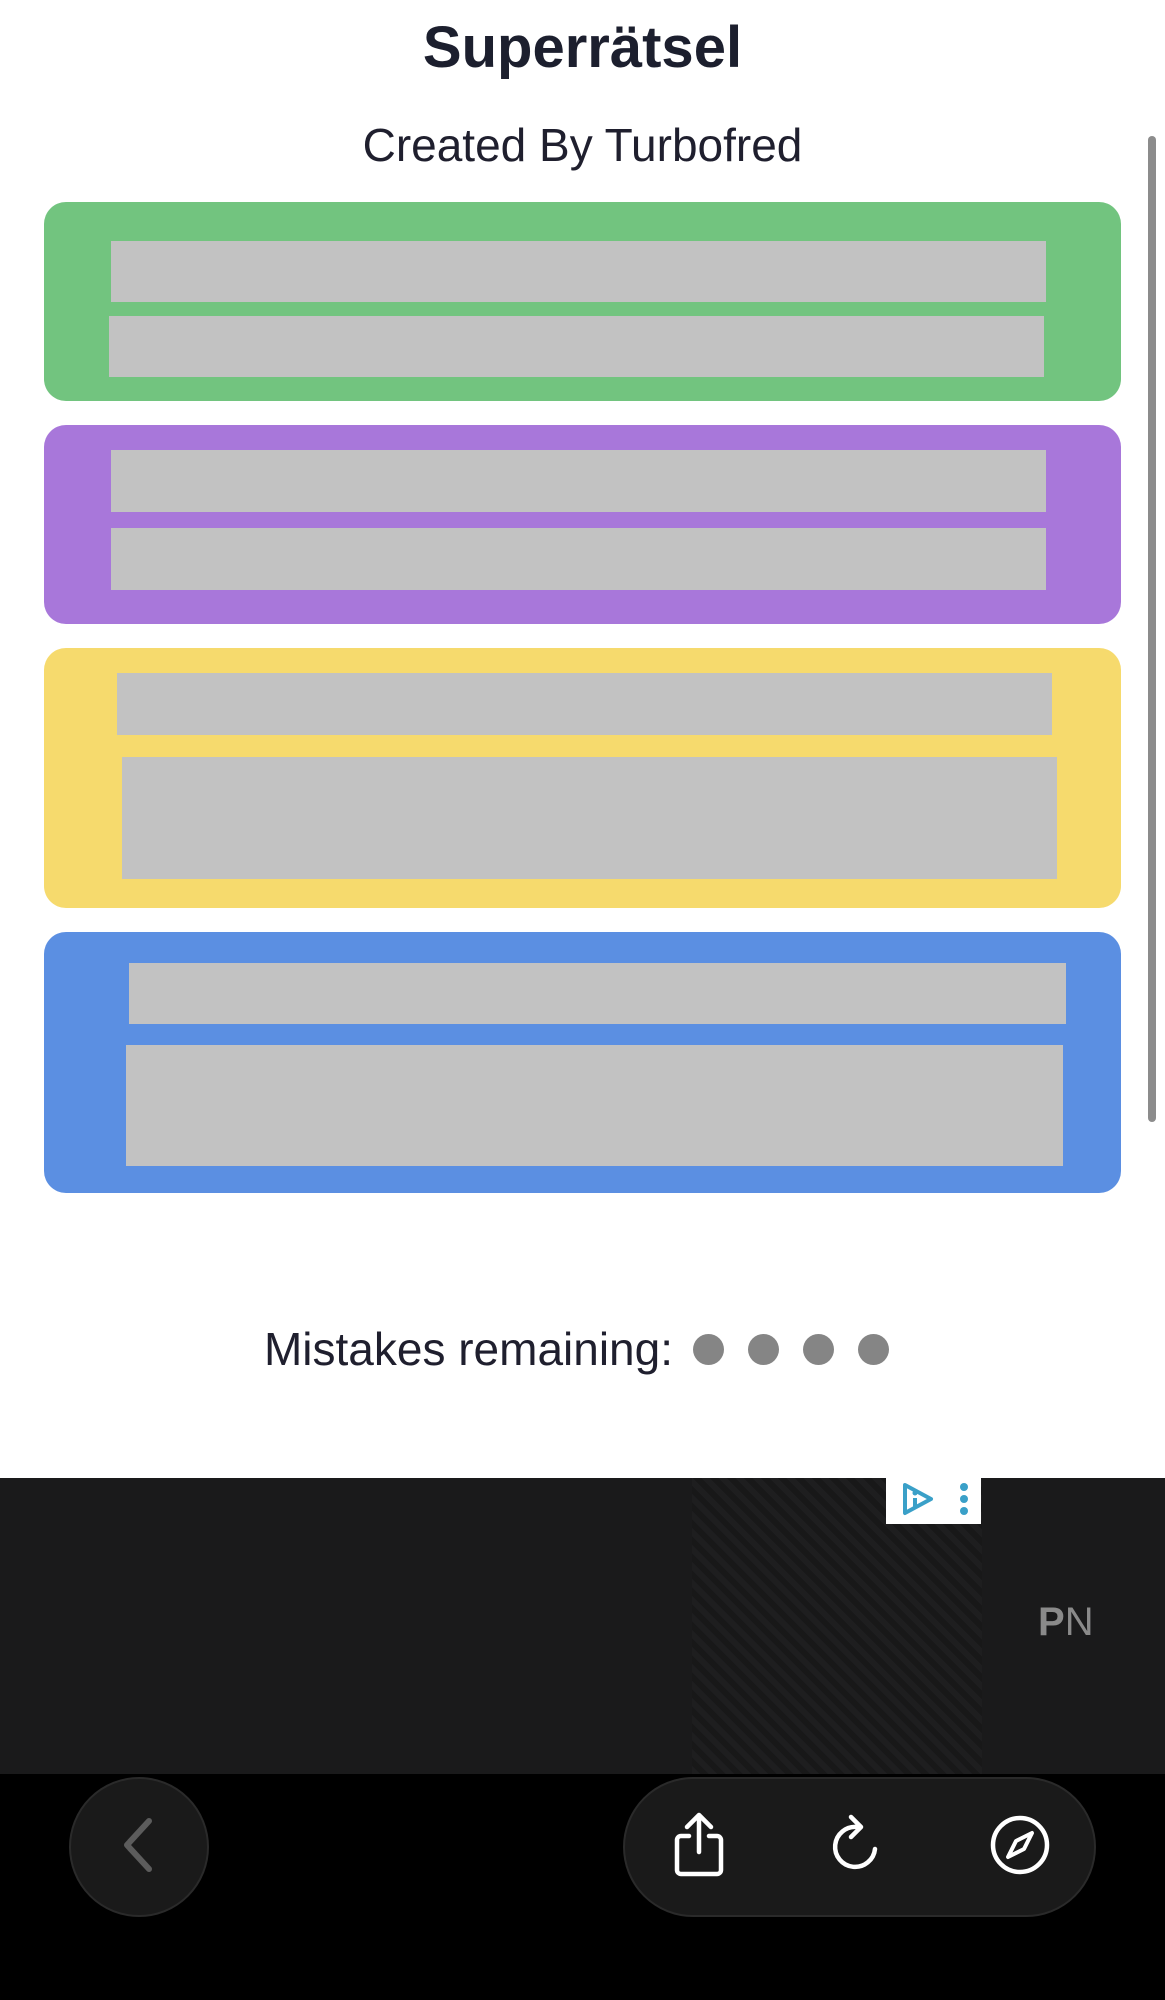 This screenshot has width=1165, height=2000. I want to click on solved-group-purple, so click(582, 524).